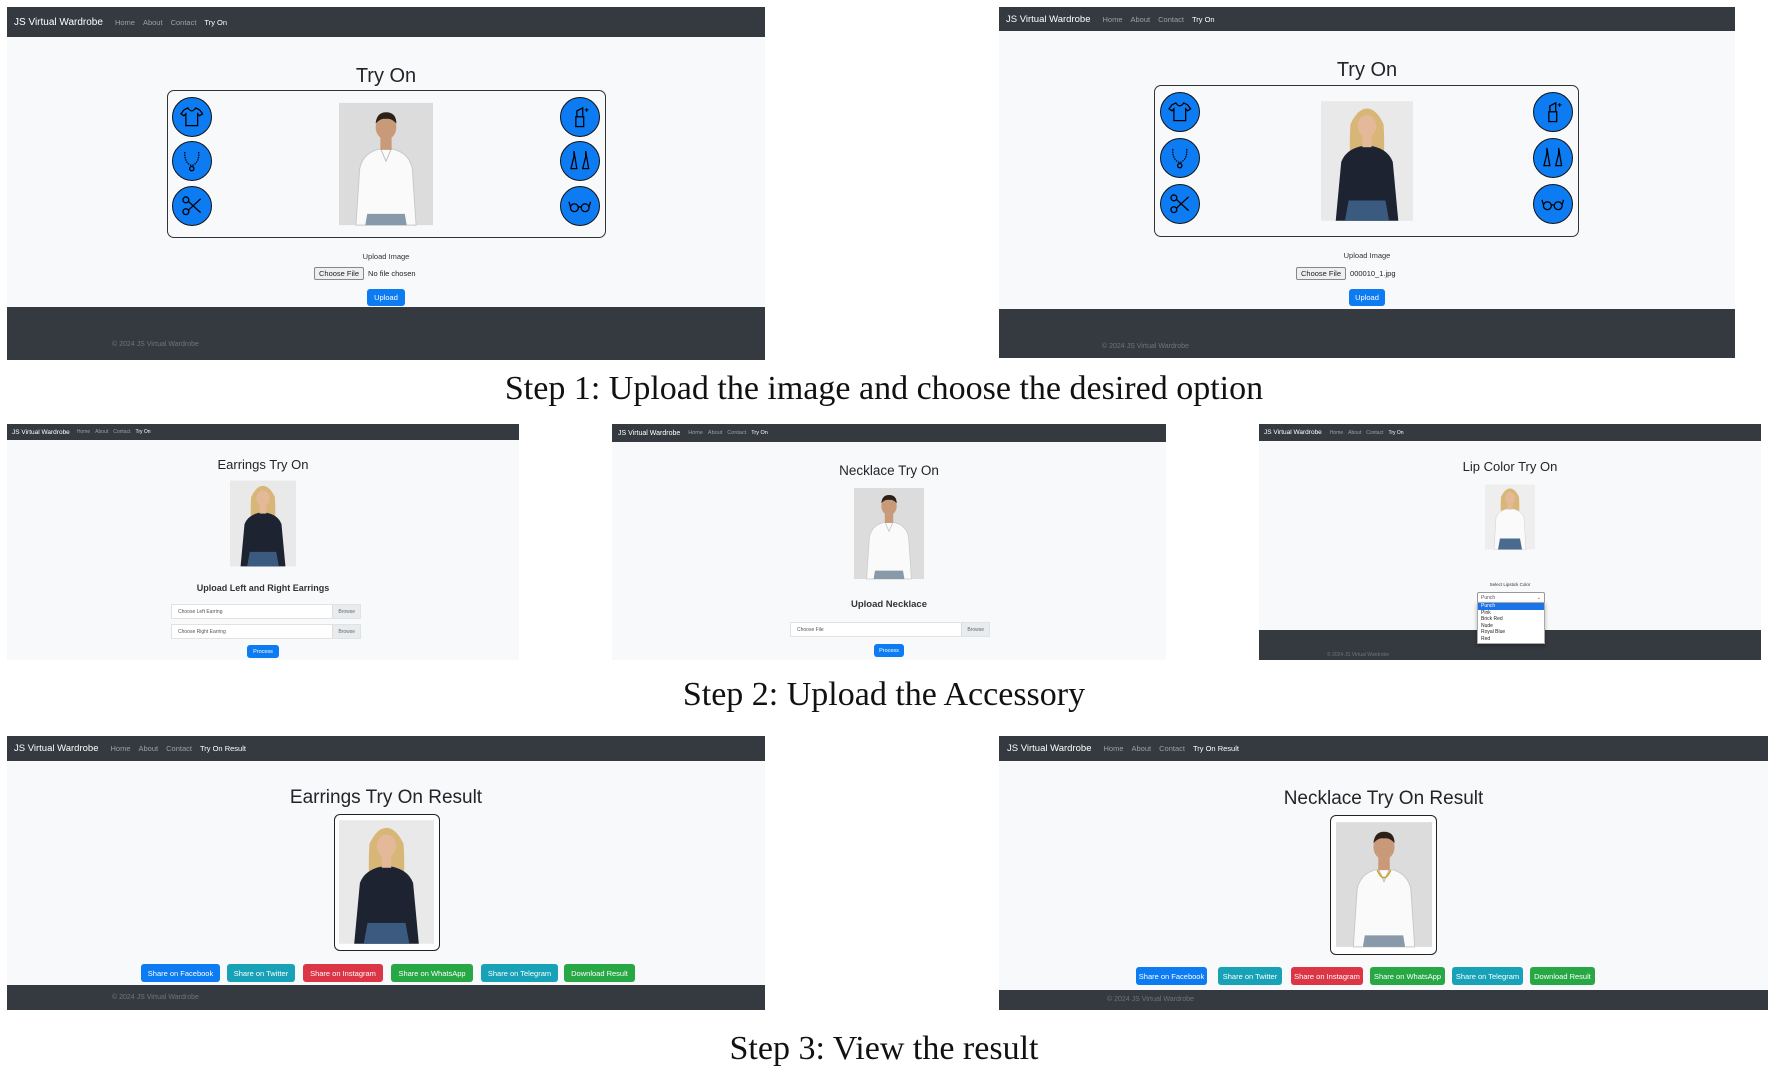 This screenshot has height=1075, width=1768. I want to click on try-on-panel, so click(386, 164).